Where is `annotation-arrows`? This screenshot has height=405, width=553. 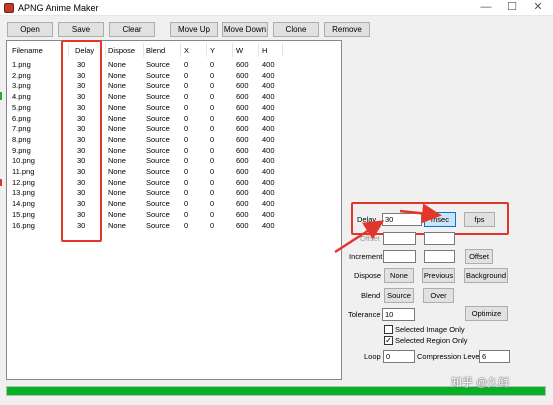
annotation-arrows is located at coordinates (388, 228).